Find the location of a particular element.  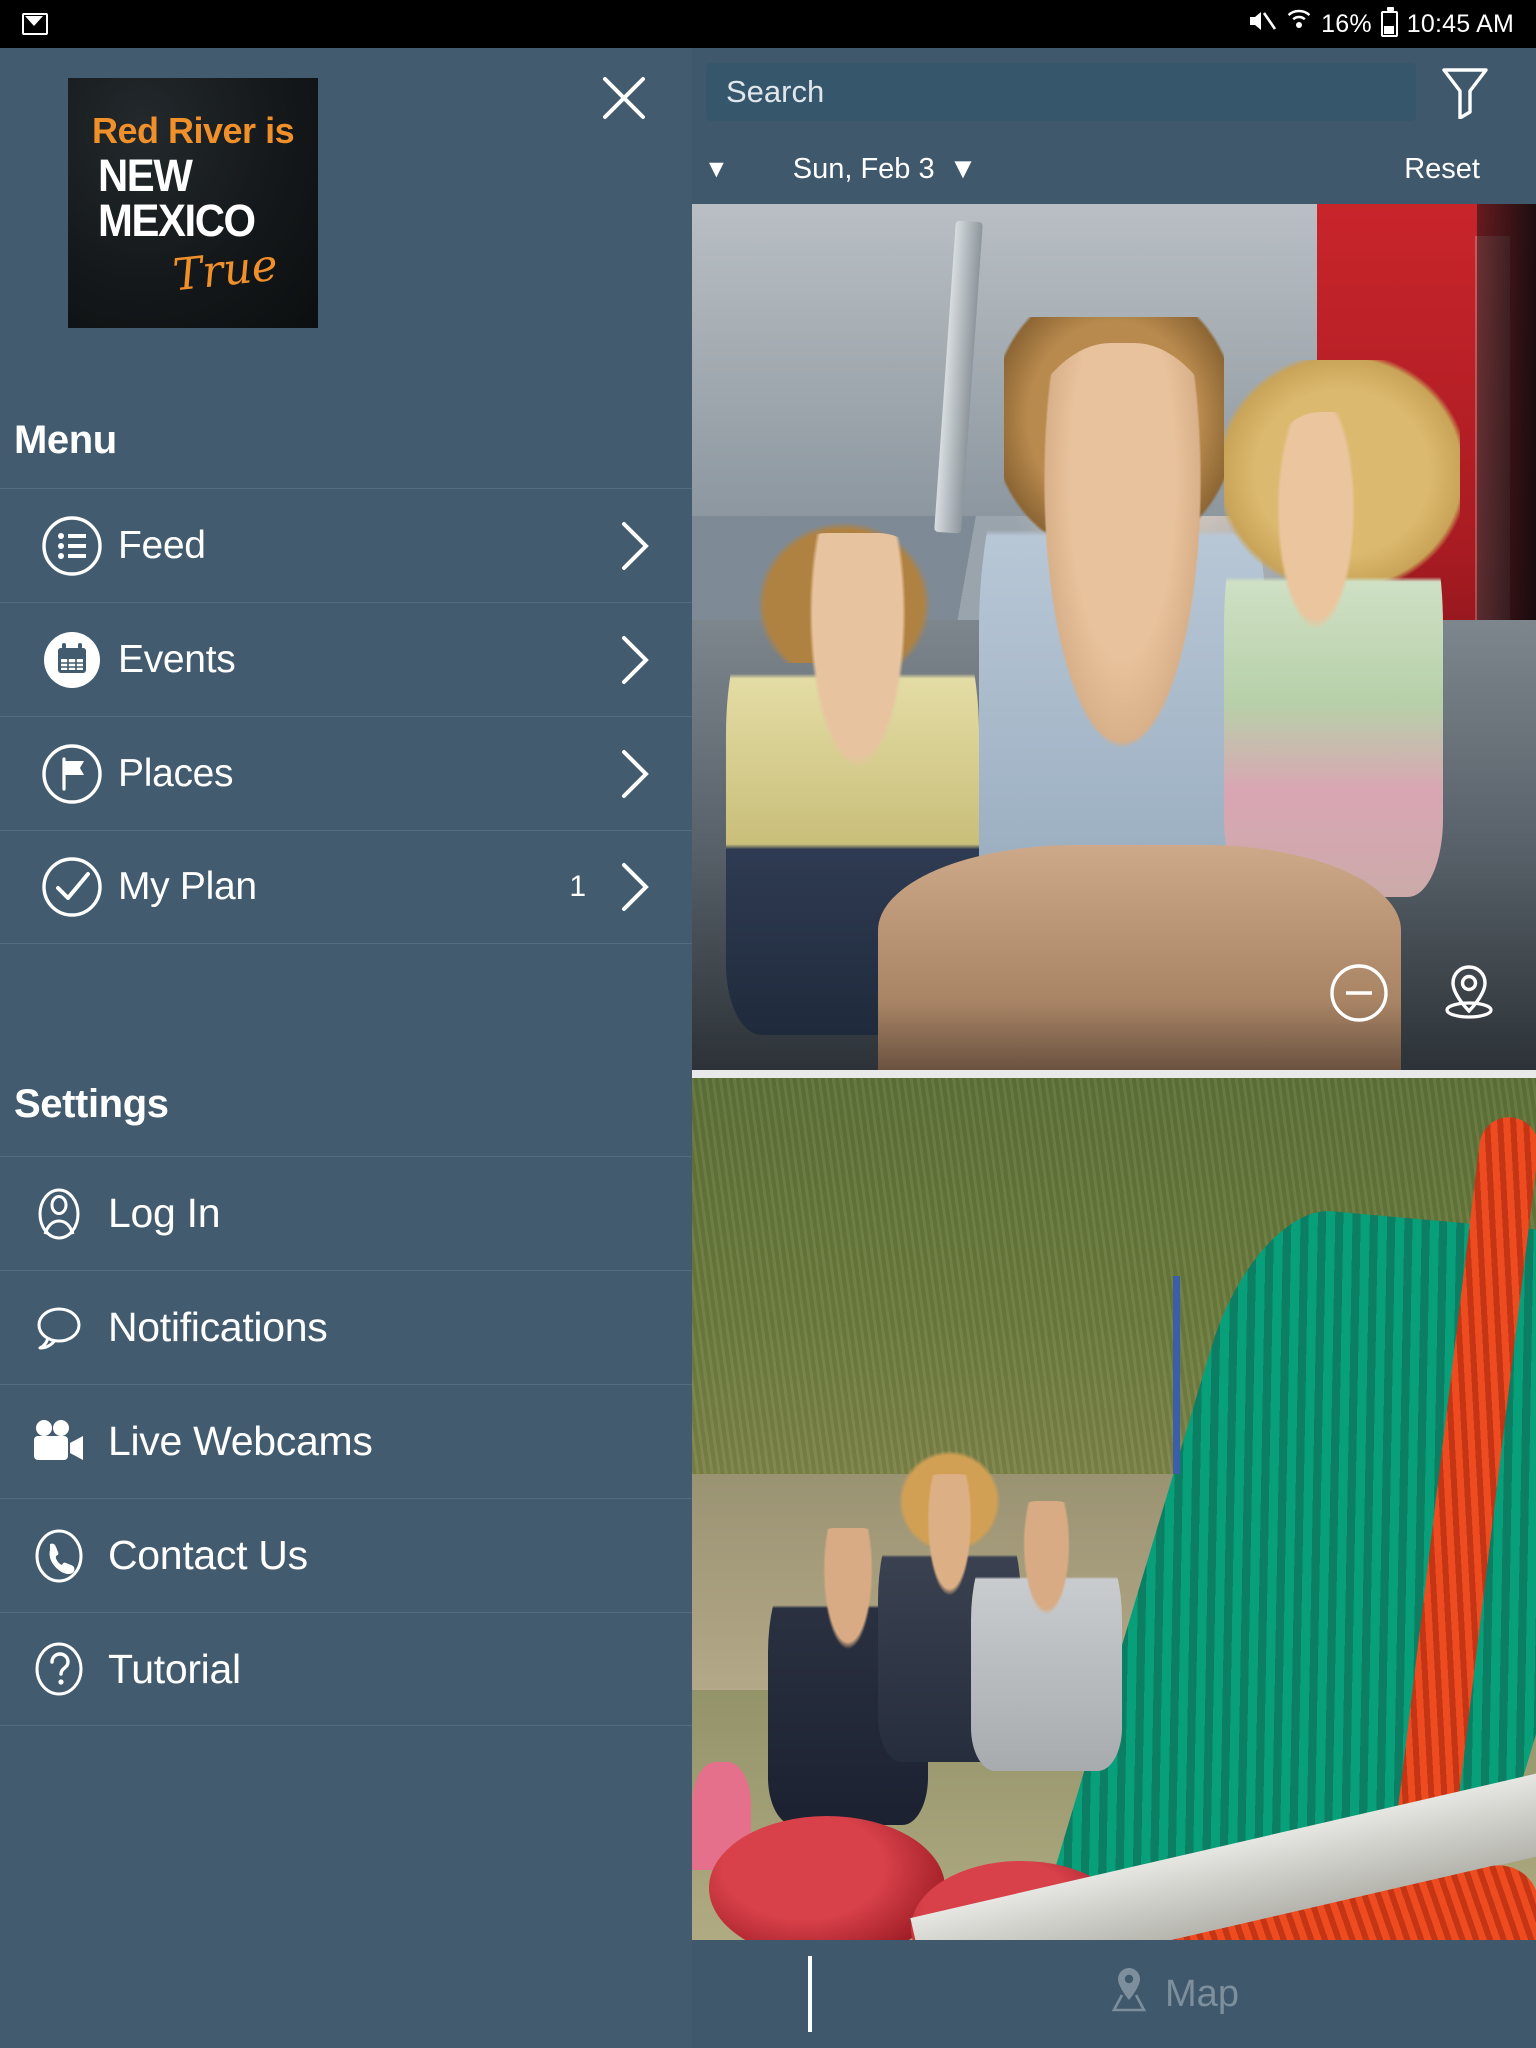

minus-circle-icon is located at coordinates (1359, 993).